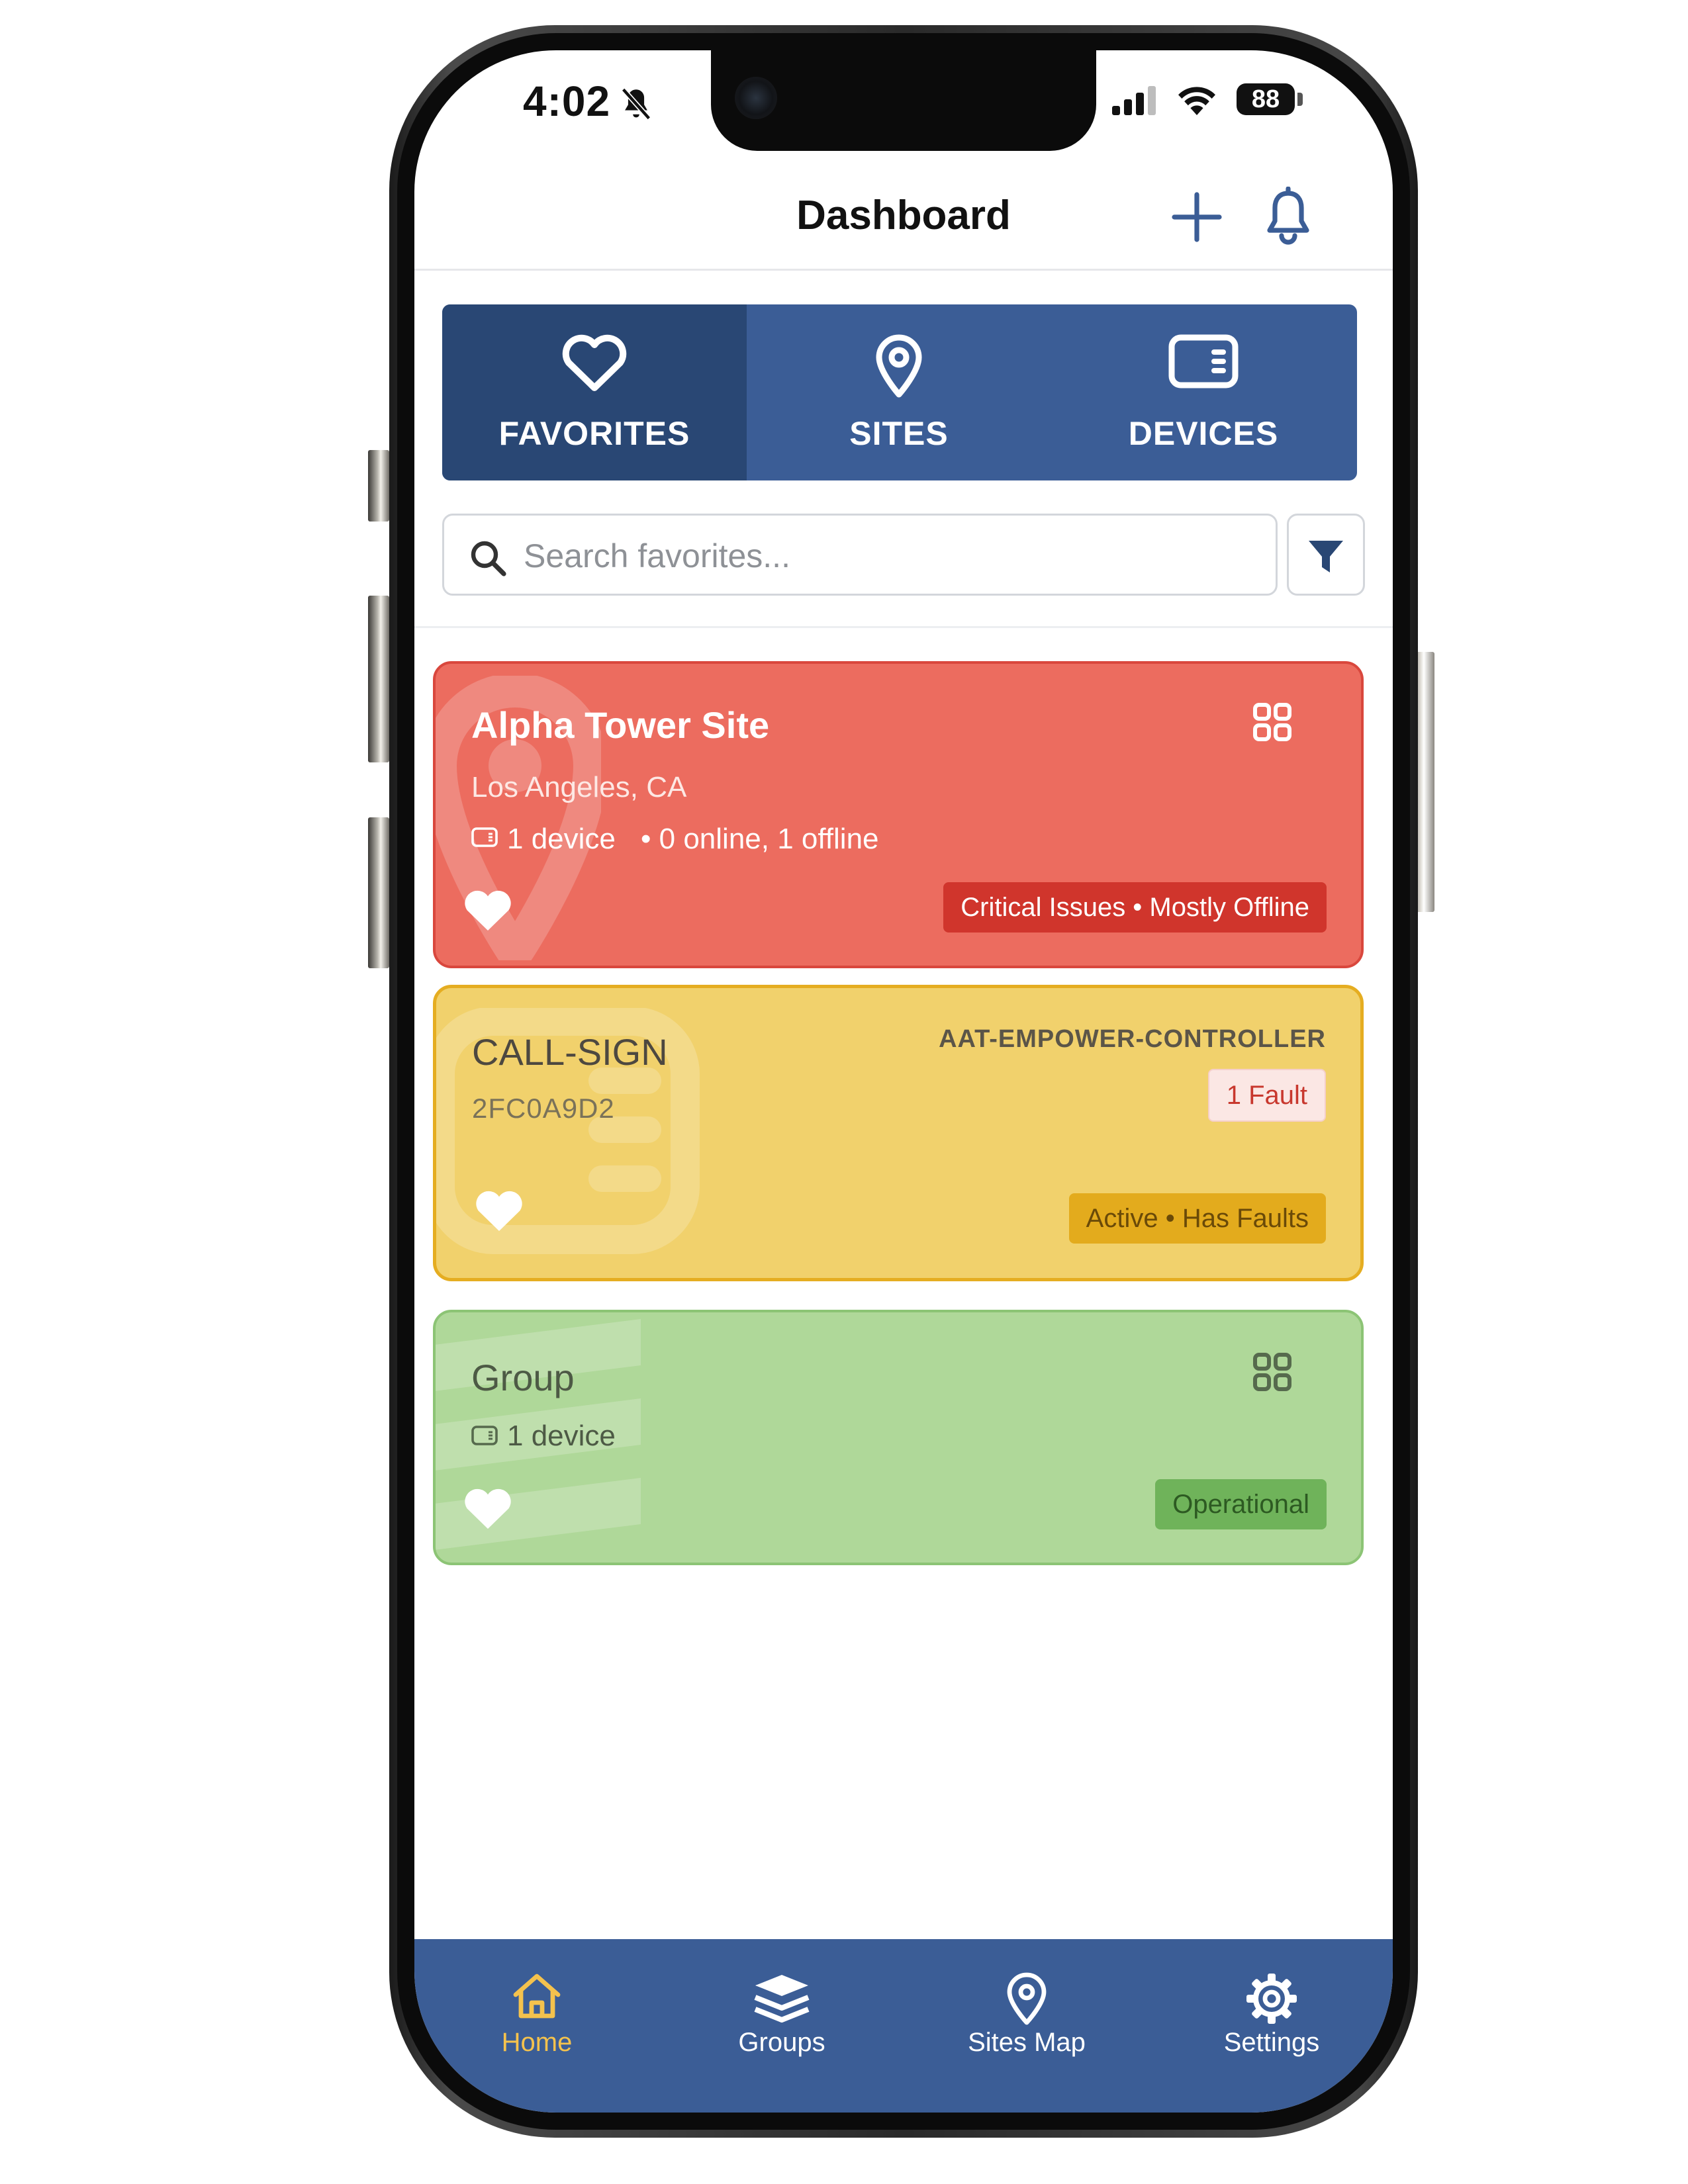 This screenshot has height=2184, width=1688. I want to click on front-camera, so click(756, 98).